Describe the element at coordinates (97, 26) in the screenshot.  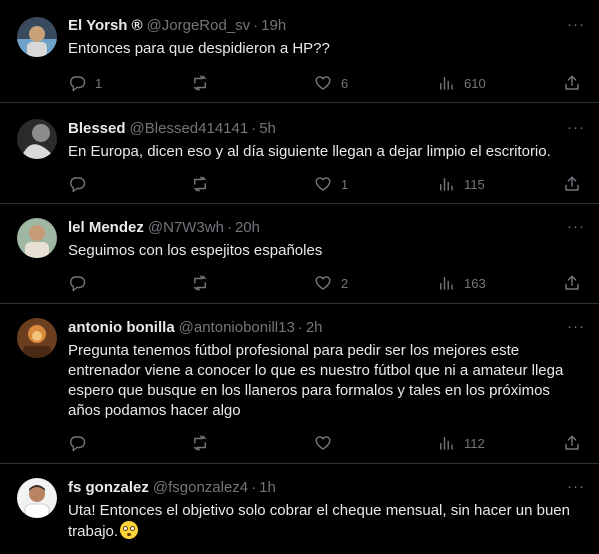
I see `author-name: El Yorsh` at that location.